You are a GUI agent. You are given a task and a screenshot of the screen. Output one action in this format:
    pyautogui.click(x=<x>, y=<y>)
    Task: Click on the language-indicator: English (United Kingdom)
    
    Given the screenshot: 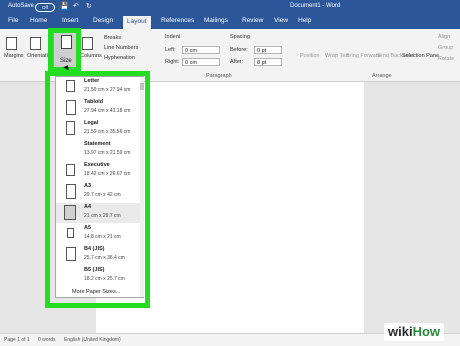 What is the action you would take?
    pyautogui.click(x=92, y=340)
    